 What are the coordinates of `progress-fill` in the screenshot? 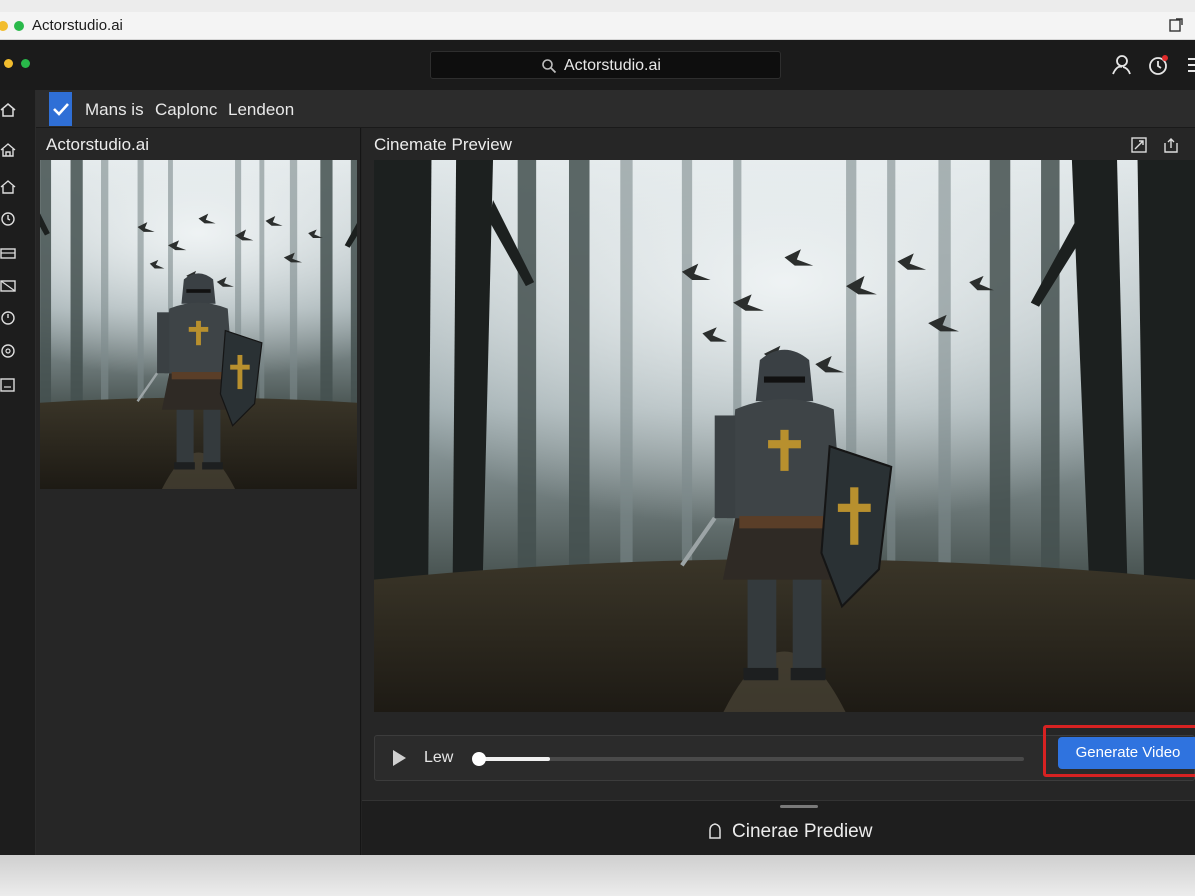 It's located at (514, 759).